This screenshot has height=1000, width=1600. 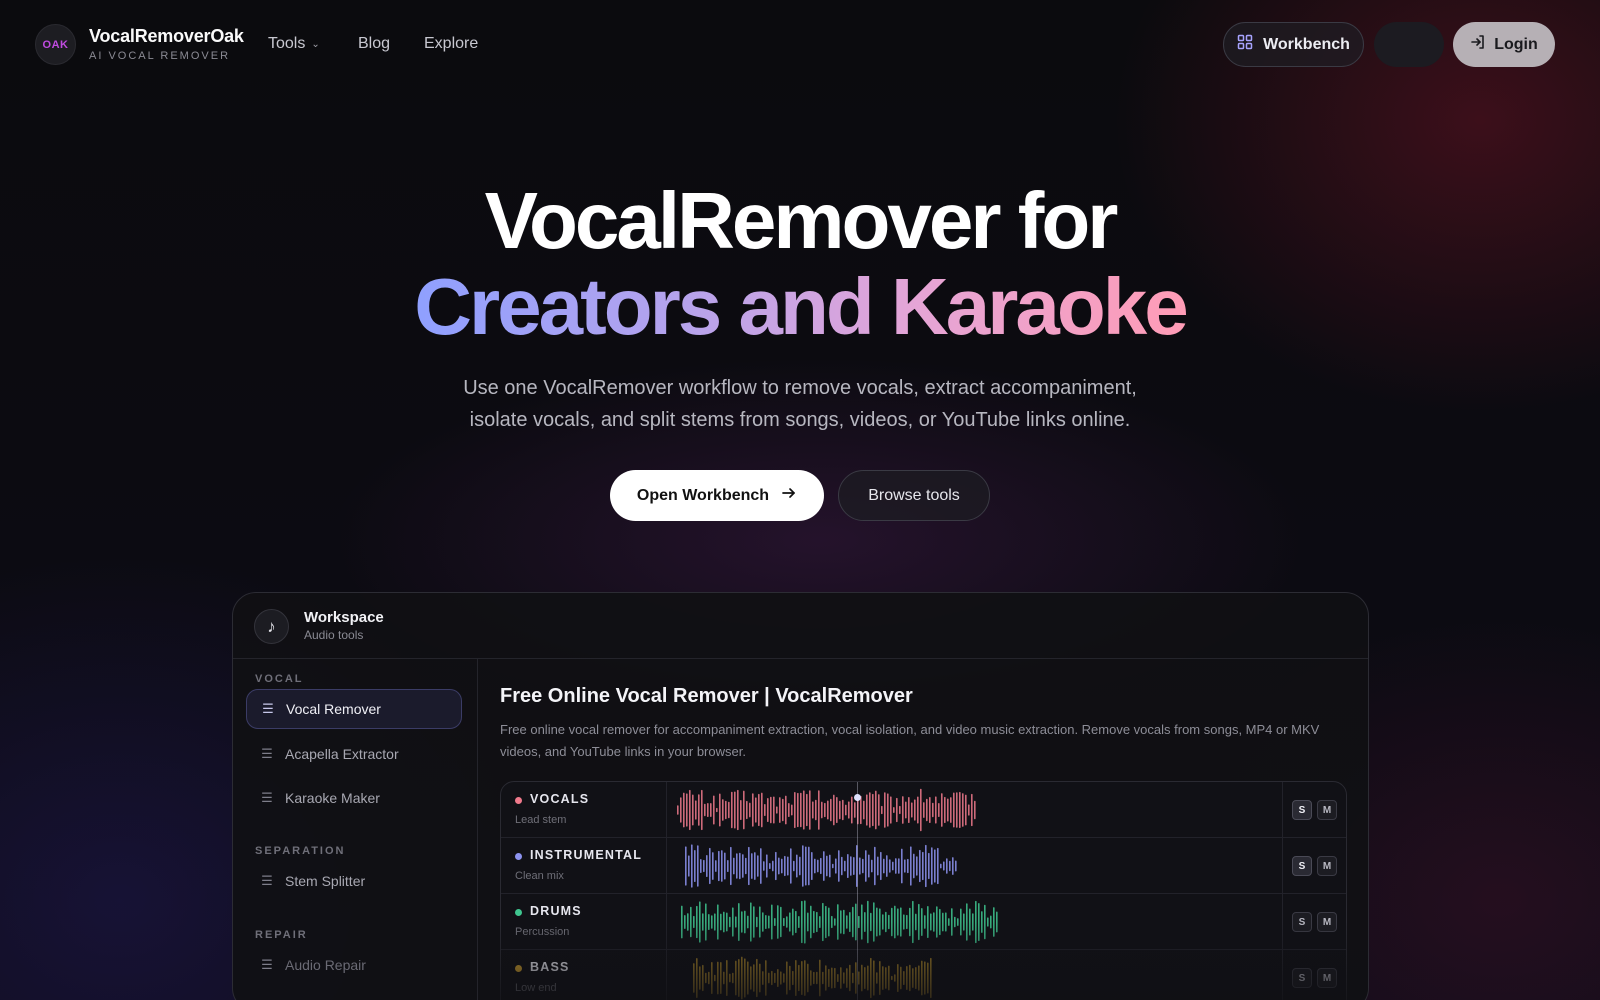 What do you see at coordinates (55, 44) in the screenshot?
I see `logo: OAK` at bounding box center [55, 44].